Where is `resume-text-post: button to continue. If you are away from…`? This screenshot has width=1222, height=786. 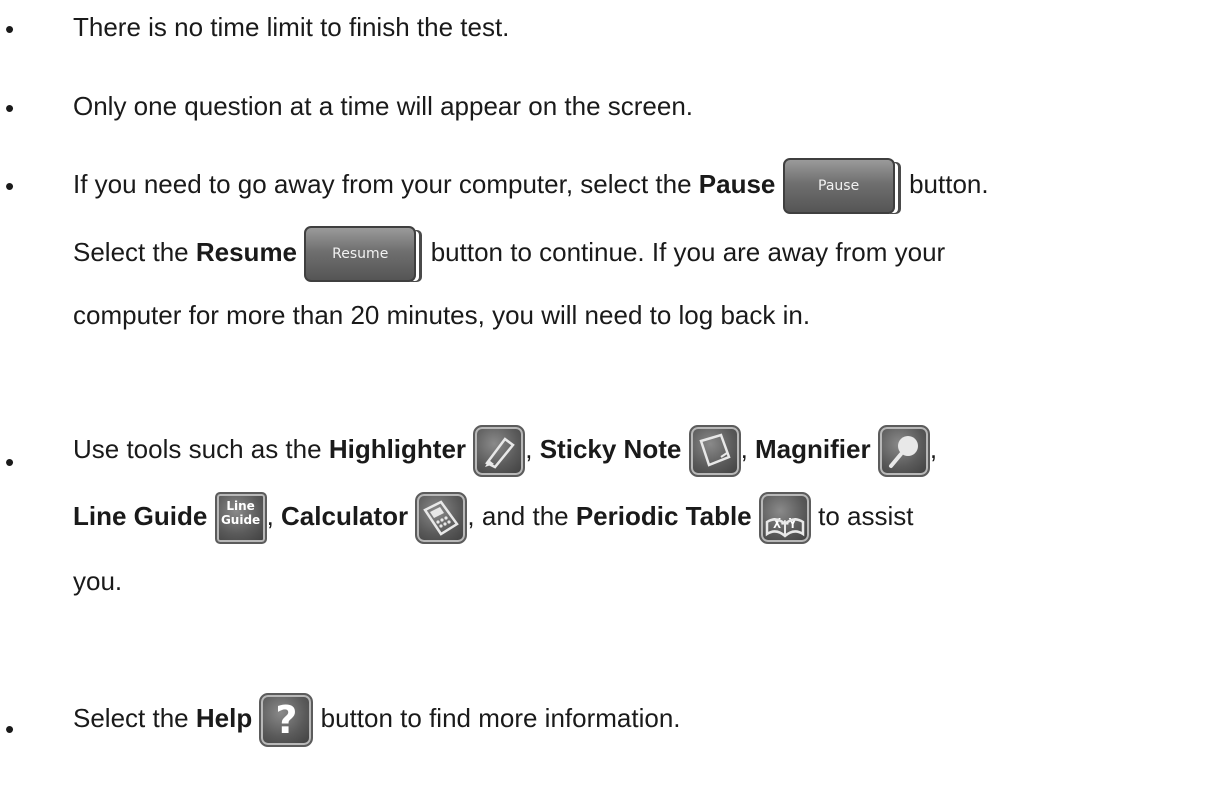 resume-text-post: button to continue. If you are away from… is located at coordinates (684, 252).